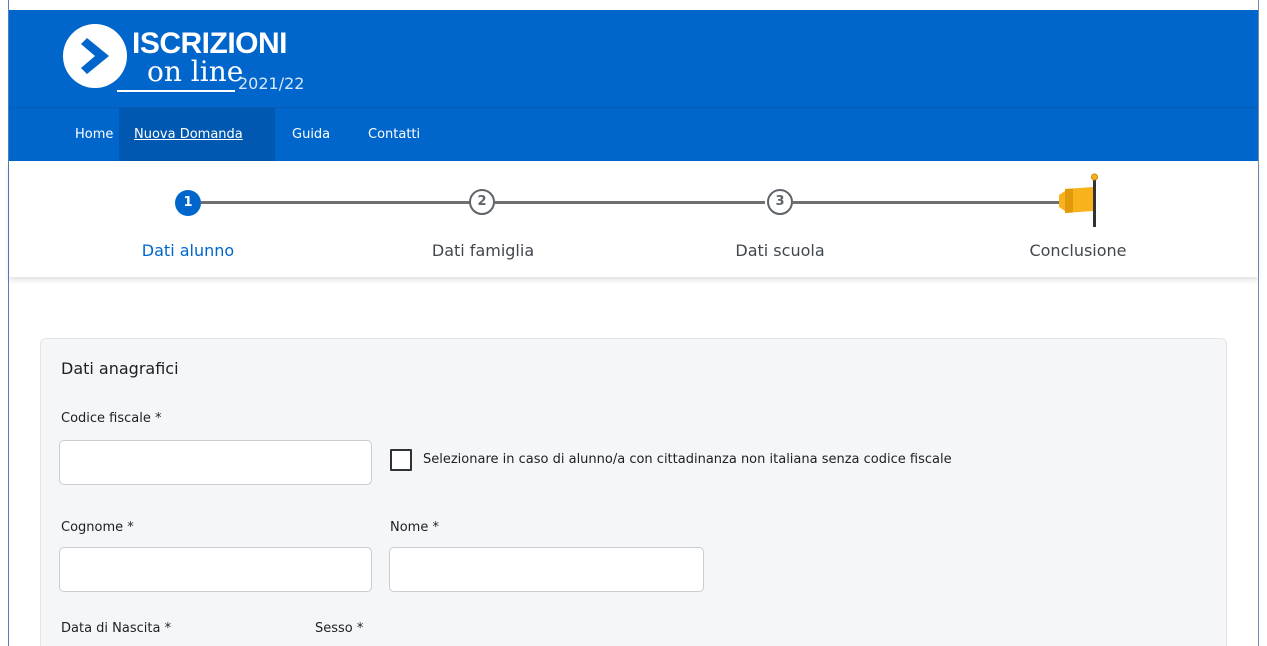 Image resolution: width=1267 pixels, height=646 pixels. Describe the element at coordinates (546, 569) in the screenshot. I see `nome-input` at that location.